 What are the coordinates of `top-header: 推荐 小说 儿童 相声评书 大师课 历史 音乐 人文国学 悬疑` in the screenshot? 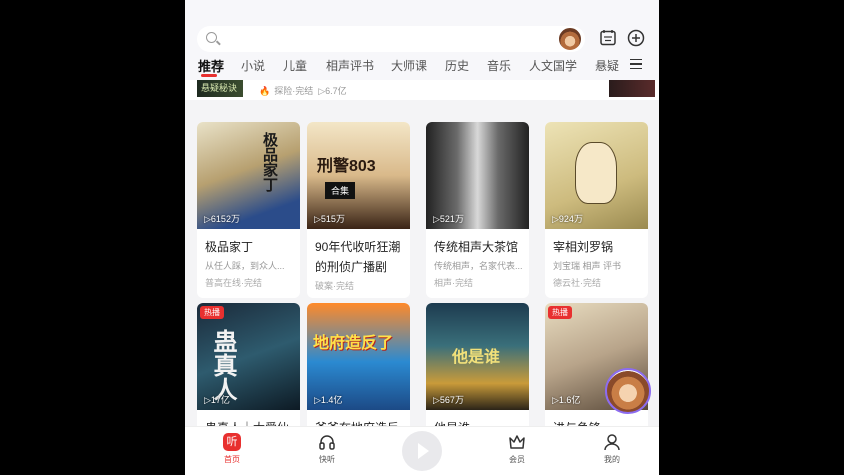 It's located at (422, 40).